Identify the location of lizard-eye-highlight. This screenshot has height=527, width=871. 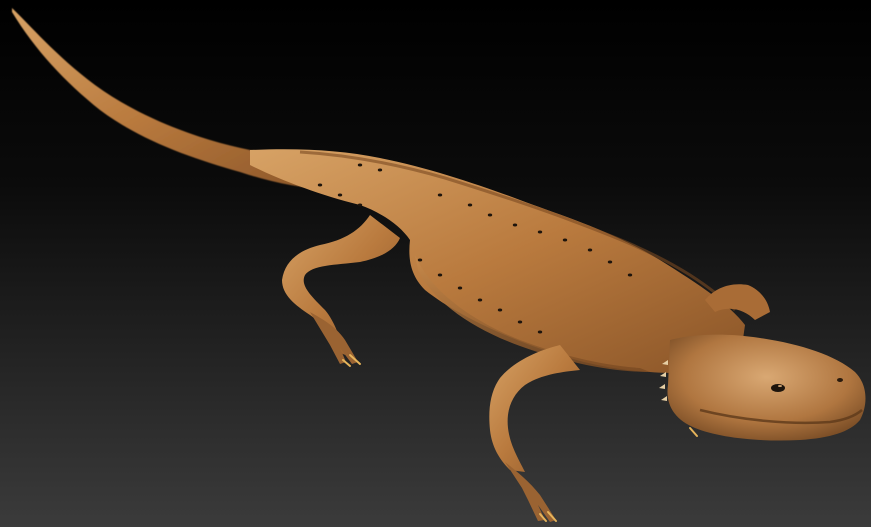
(780, 386).